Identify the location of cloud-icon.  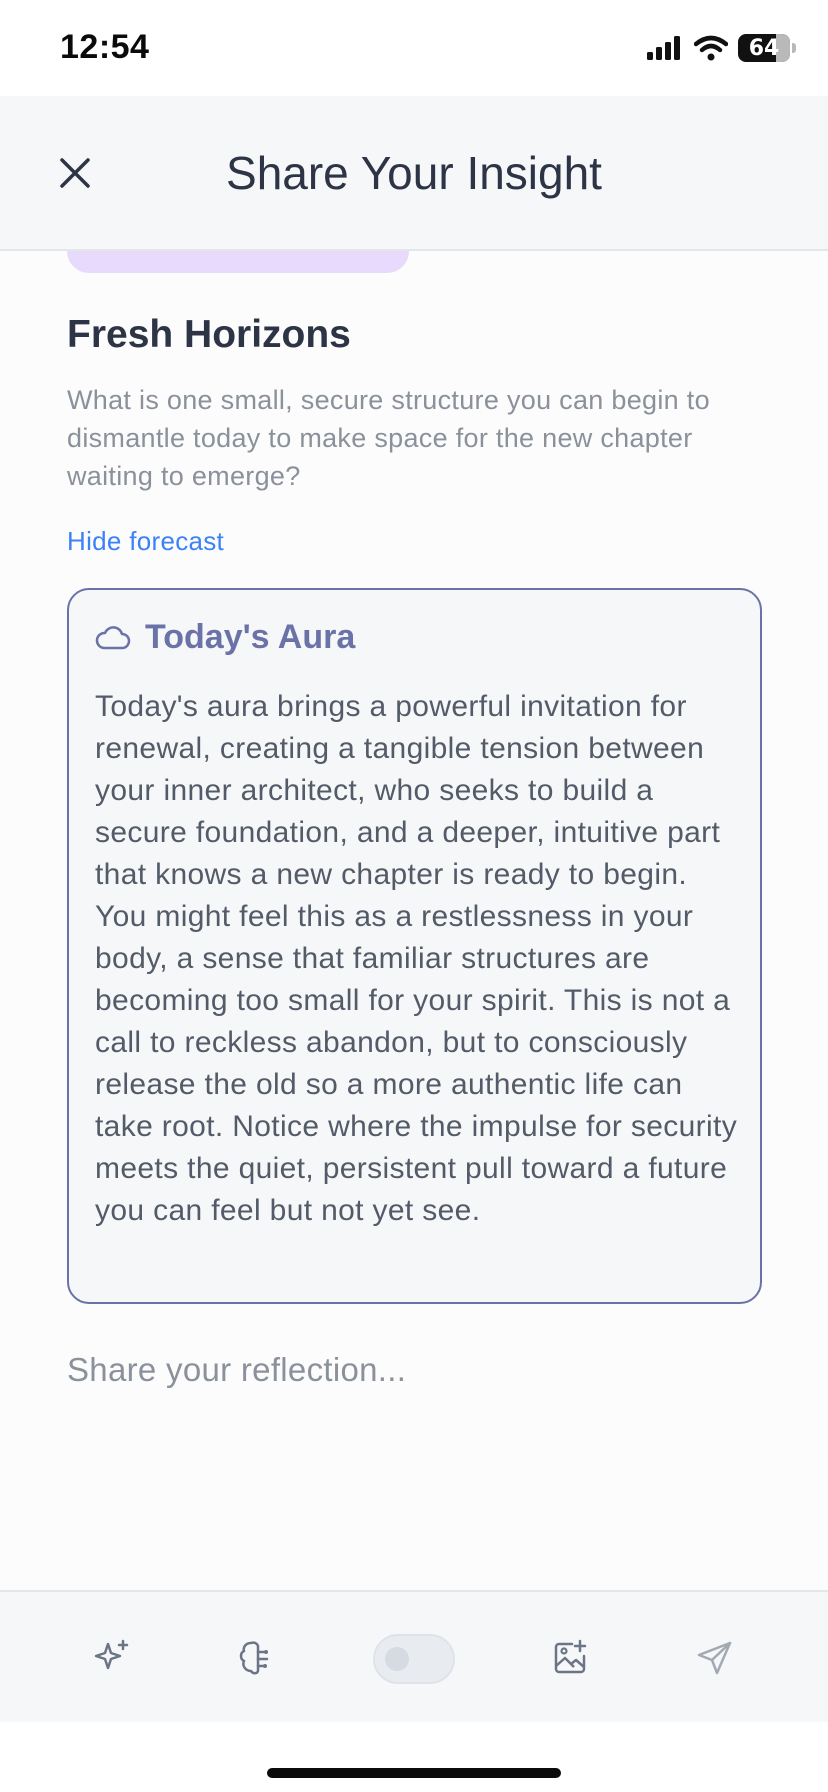
(113, 637).